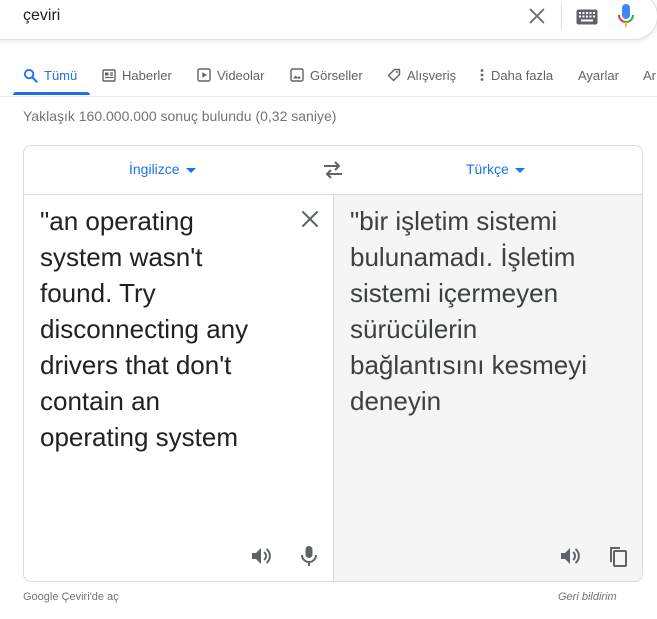  Describe the element at coordinates (454, 221) in the screenshot. I see `target-line: "bir işletim sistemi` at that location.